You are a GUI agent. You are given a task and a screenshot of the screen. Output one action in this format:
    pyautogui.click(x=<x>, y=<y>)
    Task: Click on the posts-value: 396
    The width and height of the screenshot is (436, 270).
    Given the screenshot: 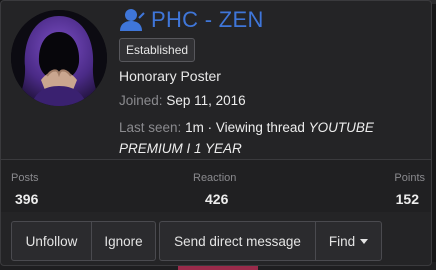 What is the action you would take?
    pyautogui.click(x=26, y=199)
    